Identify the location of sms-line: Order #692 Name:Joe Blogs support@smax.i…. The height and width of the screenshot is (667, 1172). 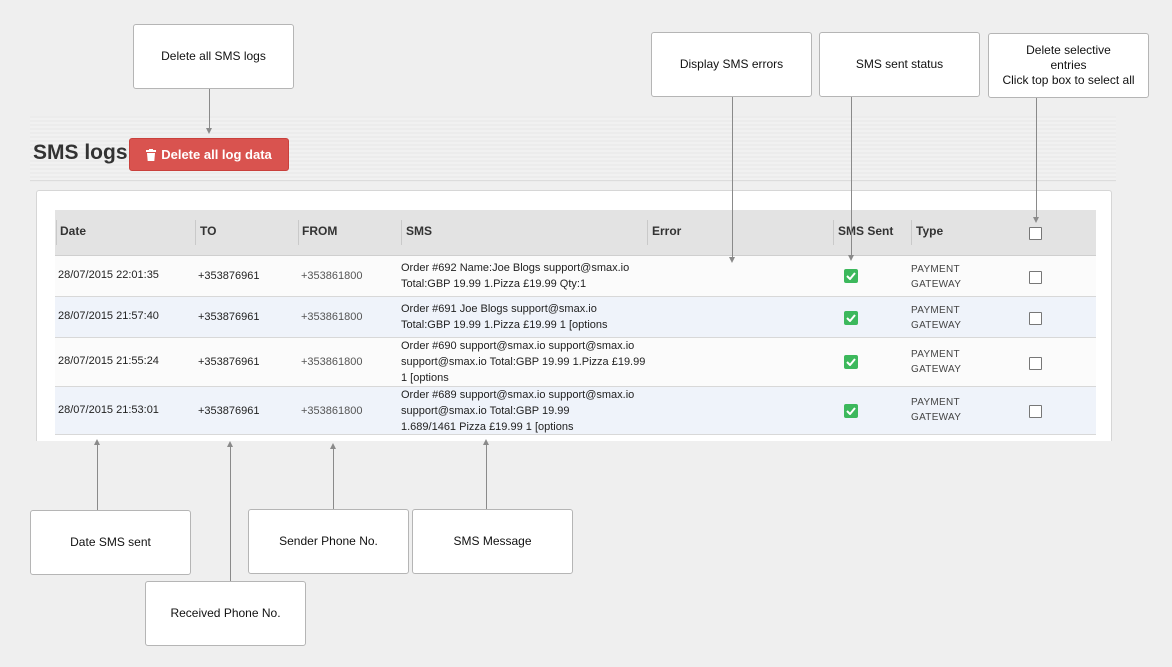
(515, 268).